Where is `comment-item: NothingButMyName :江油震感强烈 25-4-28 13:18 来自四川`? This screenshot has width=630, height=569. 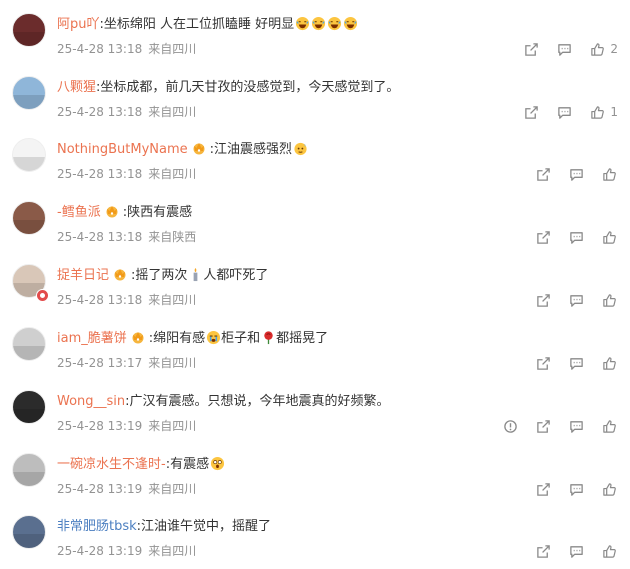 comment-item: NothingButMyName :江油震感强烈 25-4-28 13:18 来自四川 is located at coordinates (315, 160).